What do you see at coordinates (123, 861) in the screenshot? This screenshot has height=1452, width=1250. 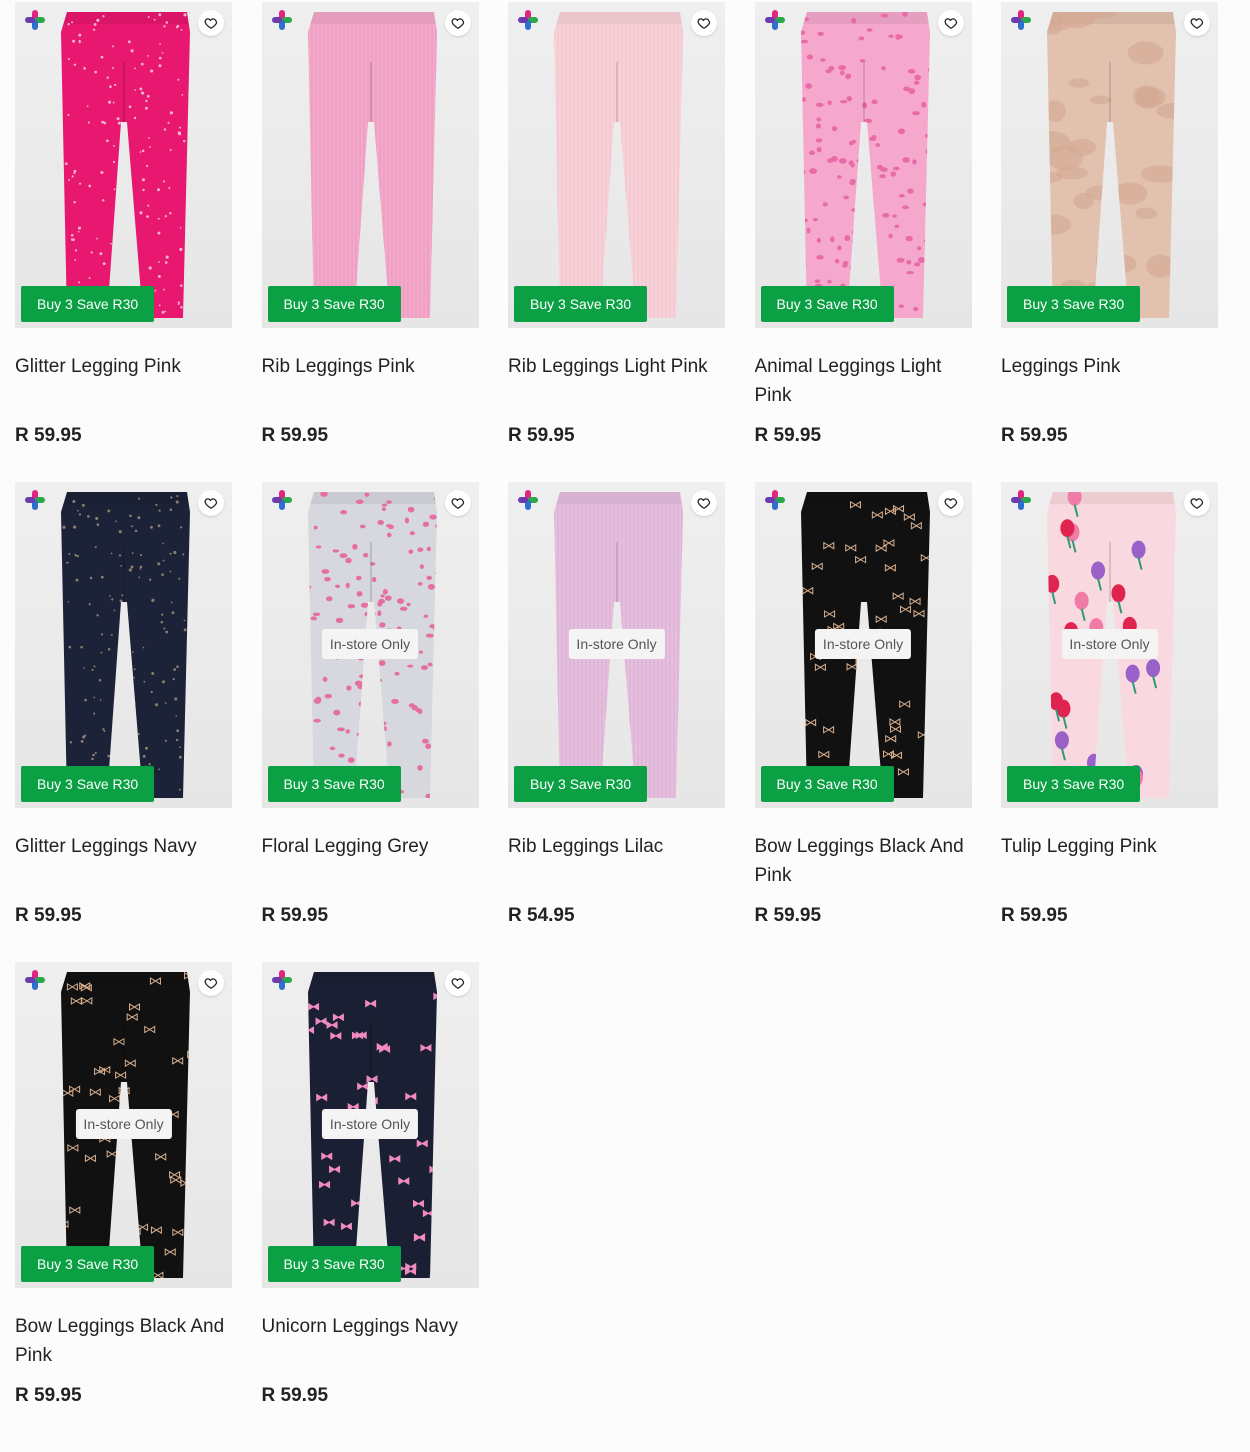 I see `product-title: Glitter Leggings Navy` at bounding box center [123, 861].